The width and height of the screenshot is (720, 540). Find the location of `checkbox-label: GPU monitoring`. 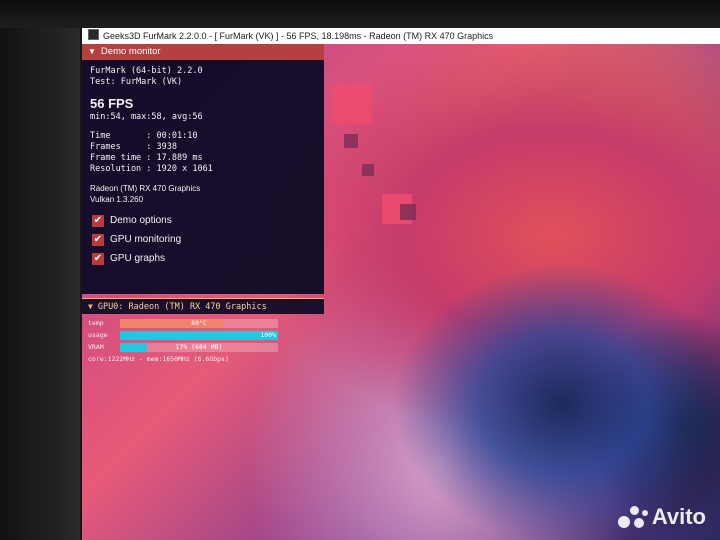

checkbox-label: GPU monitoring is located at coordinates (146, 239).